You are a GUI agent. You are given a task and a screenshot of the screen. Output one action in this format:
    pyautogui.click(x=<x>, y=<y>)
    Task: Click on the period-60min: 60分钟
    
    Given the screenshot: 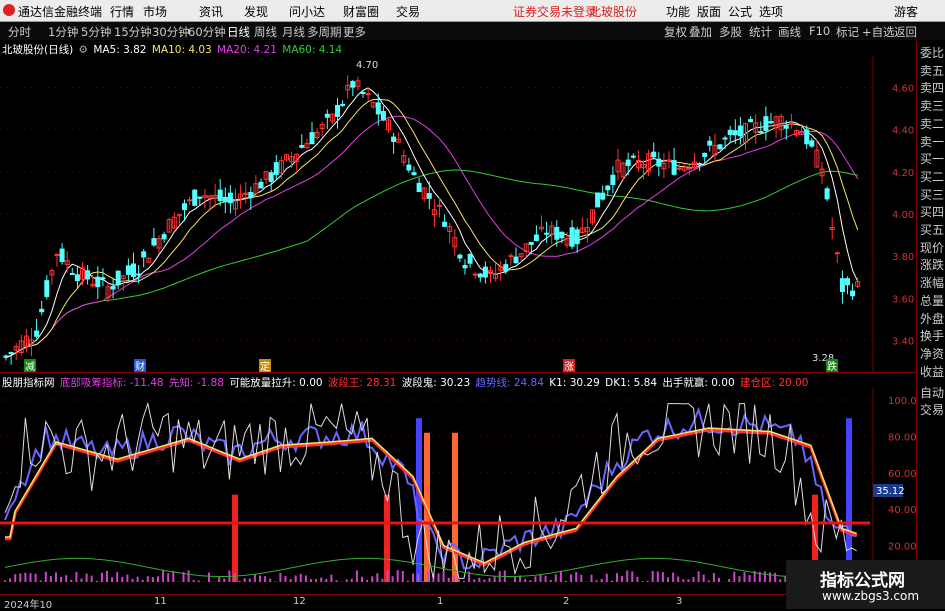 What is the action you would take?
    pyautogui.click(x=207, y=32)
    